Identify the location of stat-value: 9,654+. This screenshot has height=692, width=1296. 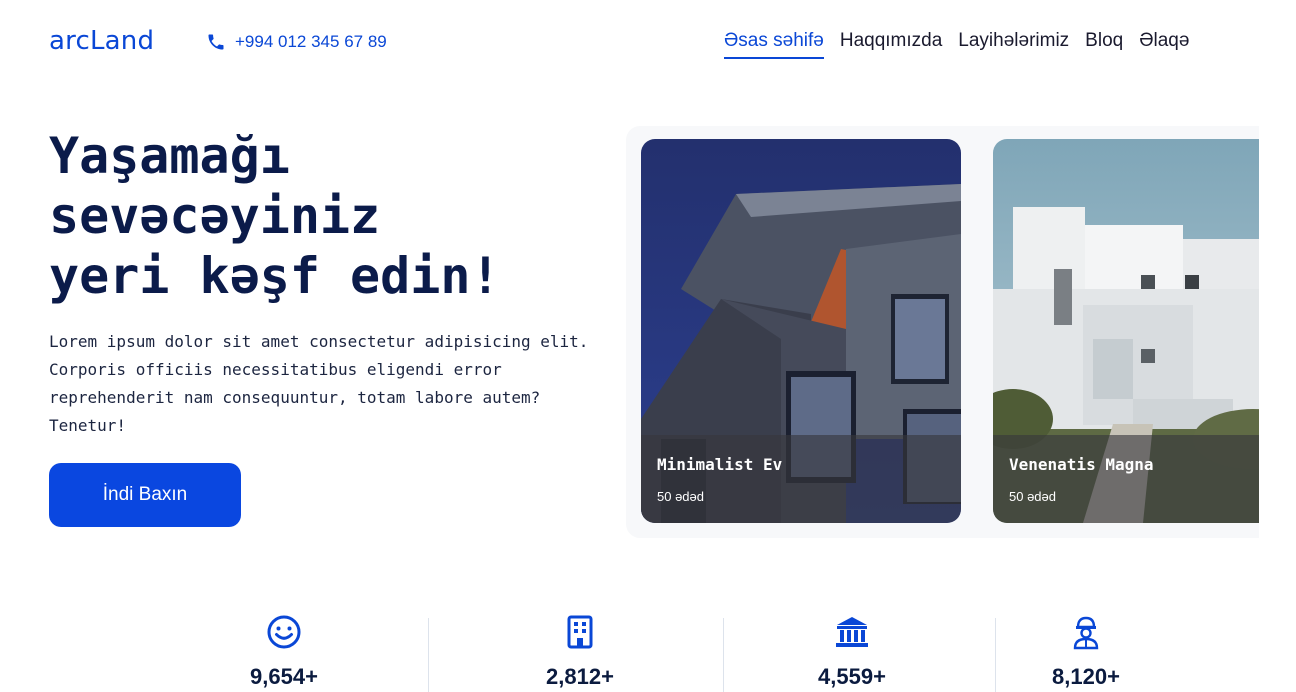
(284, 676).